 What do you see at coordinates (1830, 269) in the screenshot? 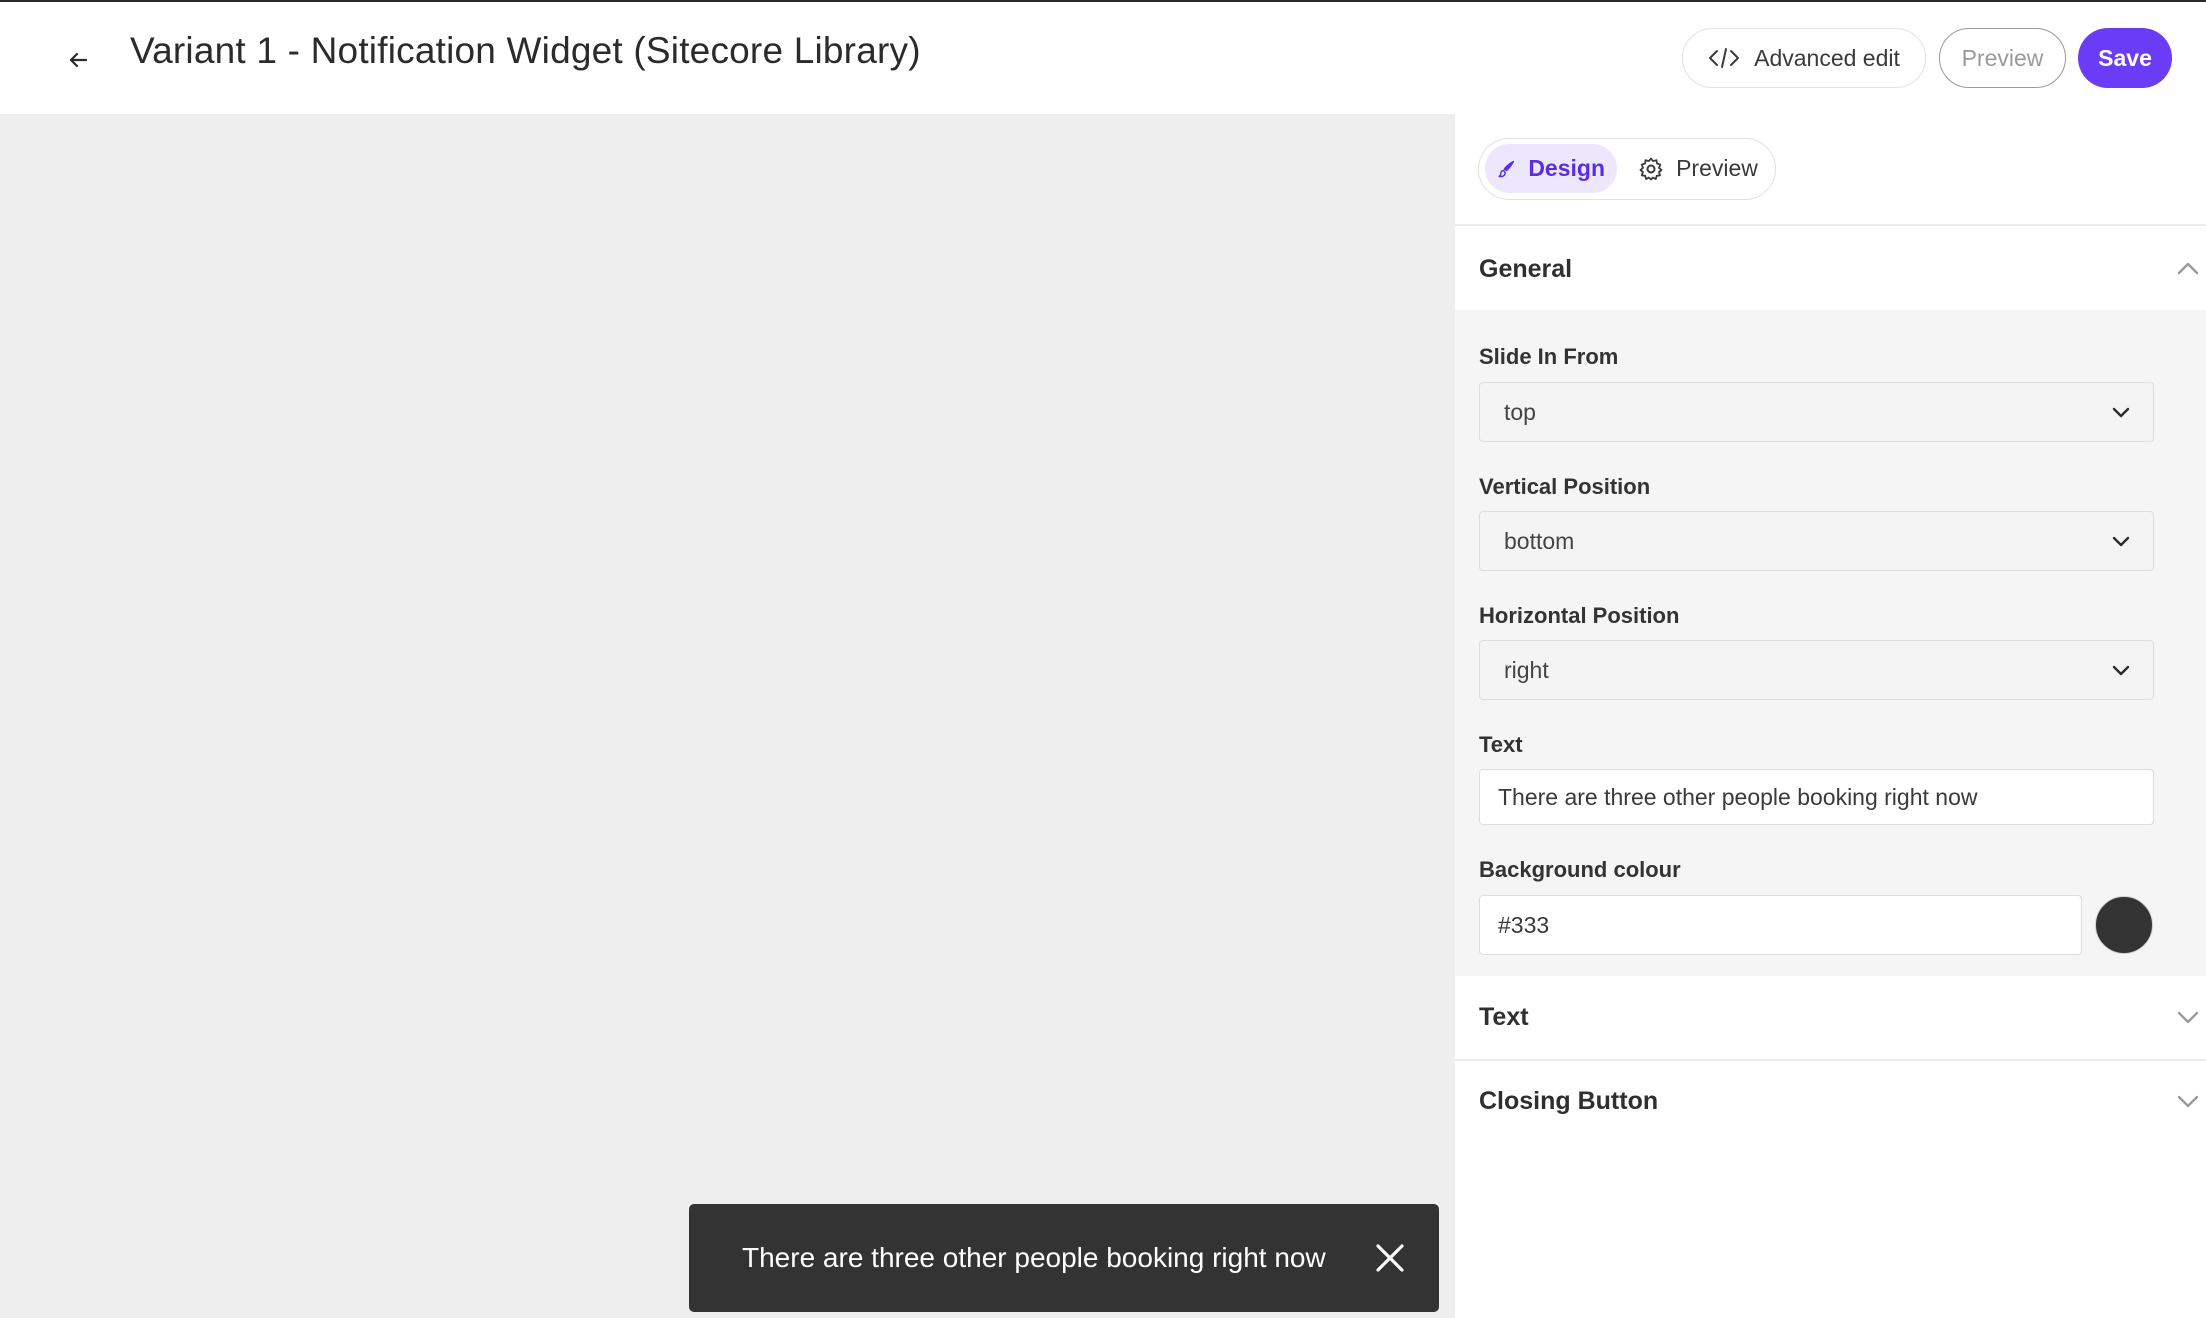
I see `section-general-header: General` at bounding box center [1830, 269].